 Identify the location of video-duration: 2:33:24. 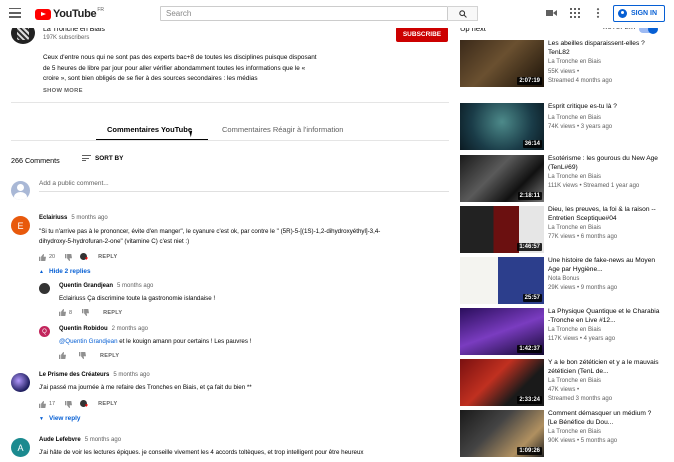
(529, 400).